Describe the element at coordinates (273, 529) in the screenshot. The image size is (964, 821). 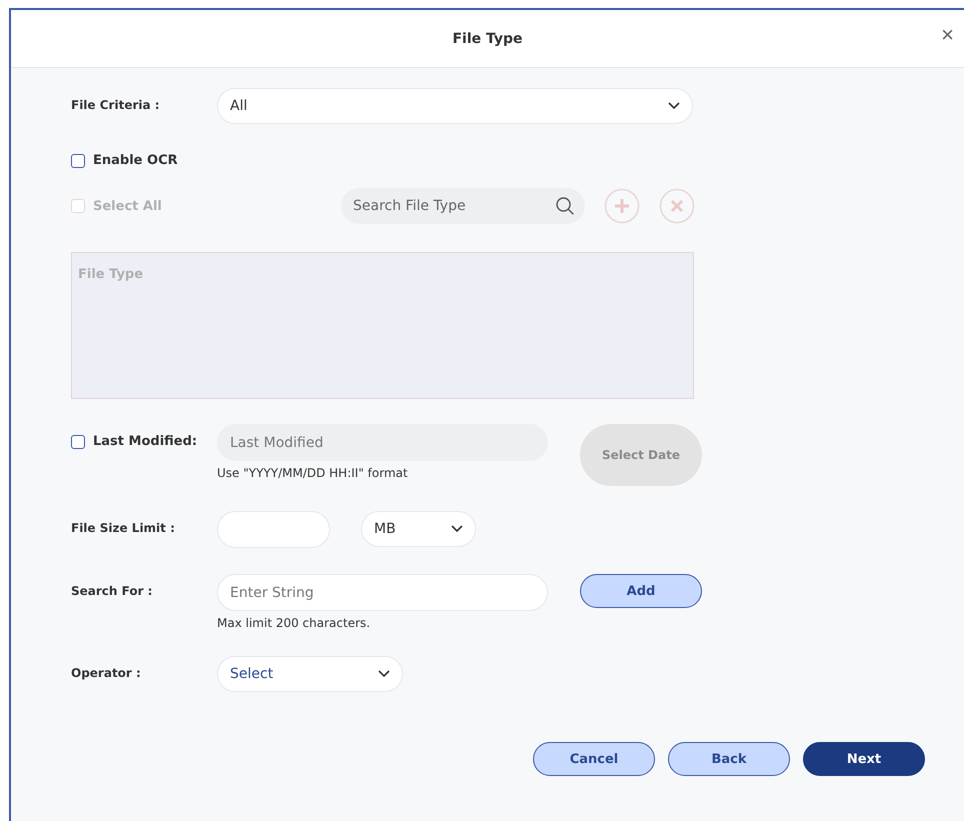
I see `size-input-field` at that location.